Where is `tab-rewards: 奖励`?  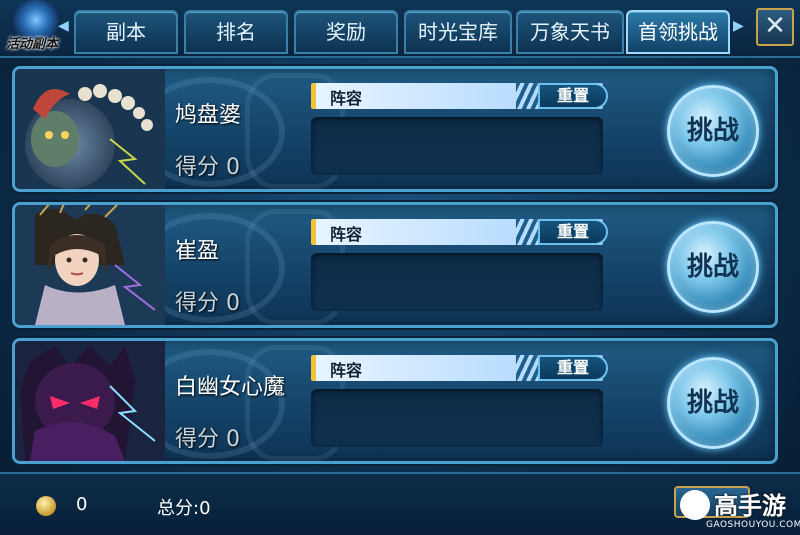
tab-rewards: 奖励 is located at coordinates (346, 32).